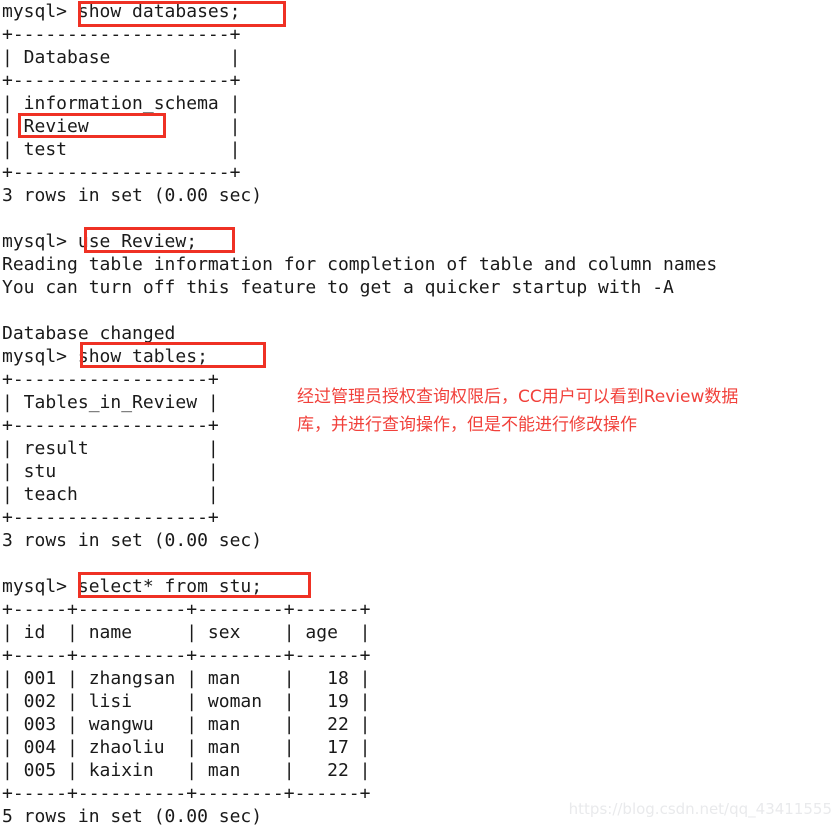  I want to click on terminal-line: | 002 | lisi | woman | 19 |, so click(186, 701).